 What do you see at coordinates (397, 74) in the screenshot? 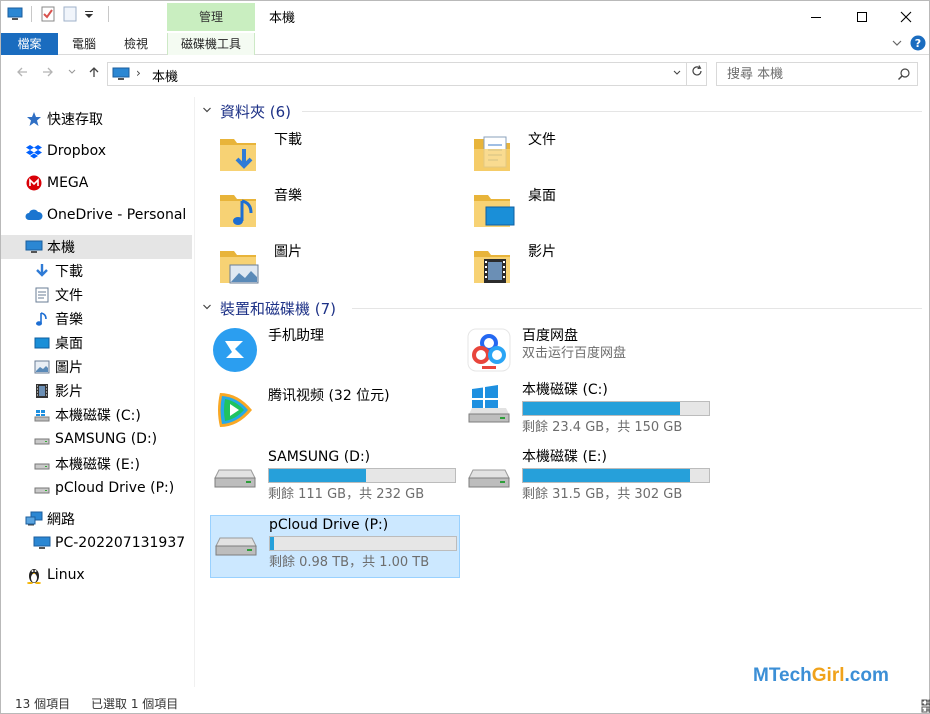
I see `address-bar: › 本機` at bounding box center [397, 74].